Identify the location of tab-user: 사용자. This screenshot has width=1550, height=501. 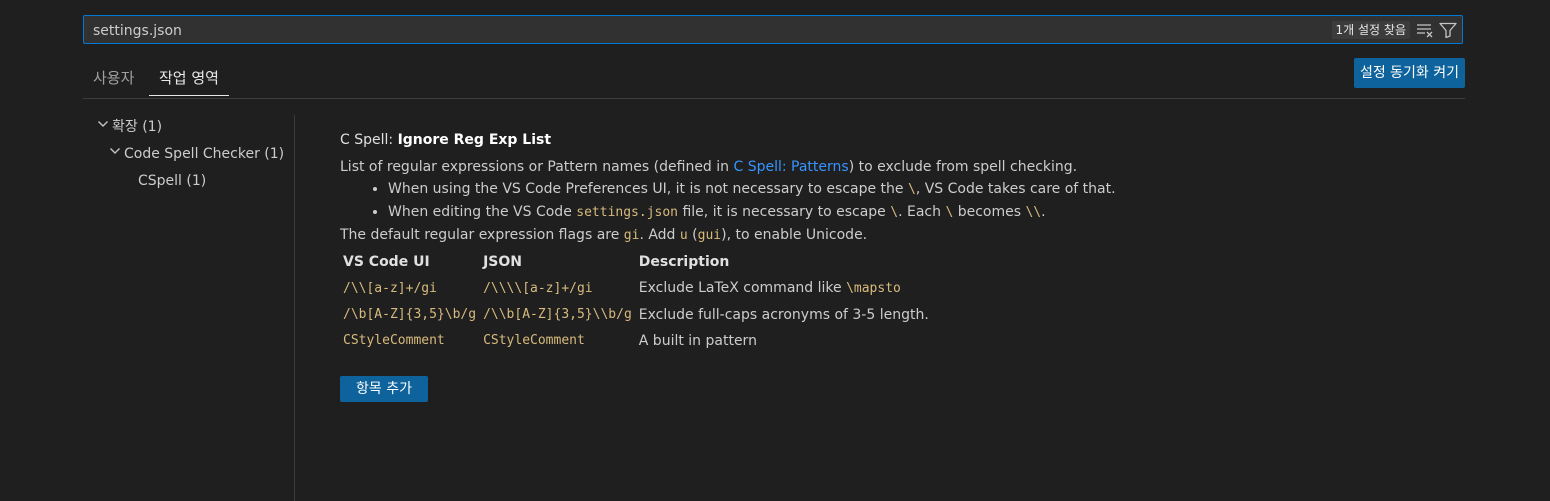
(113, 80).